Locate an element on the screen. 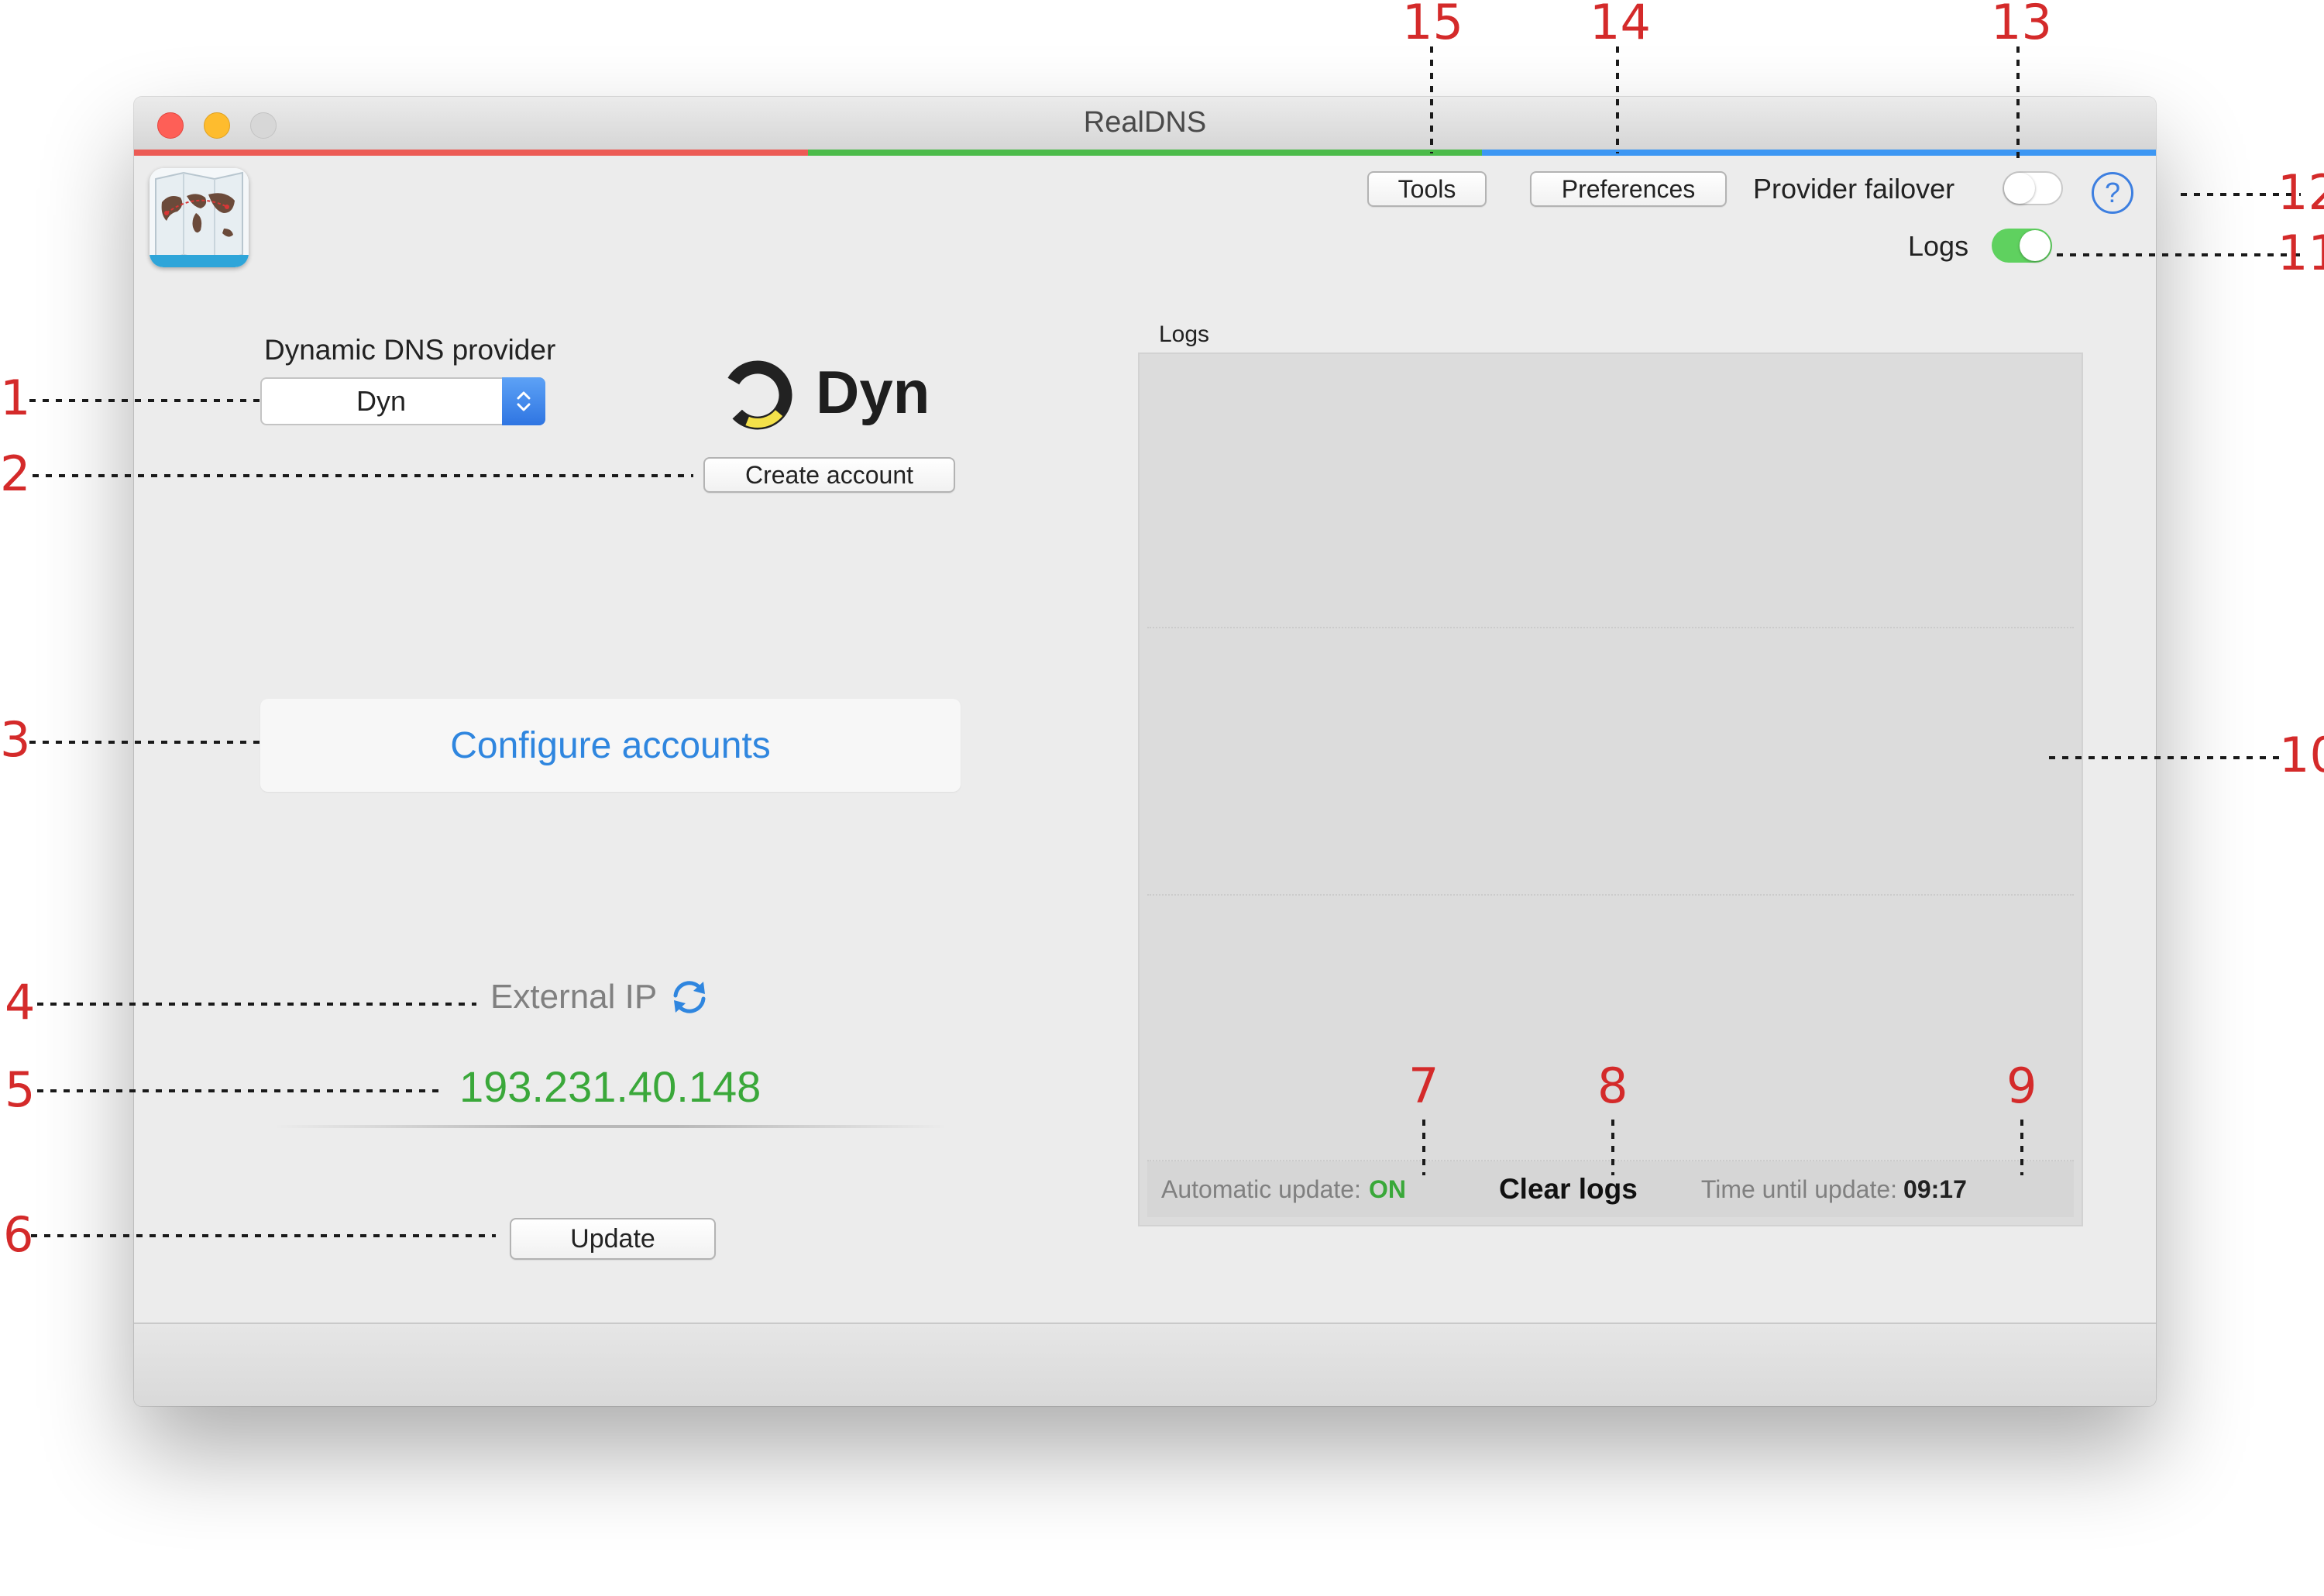  tools-button: Tools is located at coordinates (1427, 189).